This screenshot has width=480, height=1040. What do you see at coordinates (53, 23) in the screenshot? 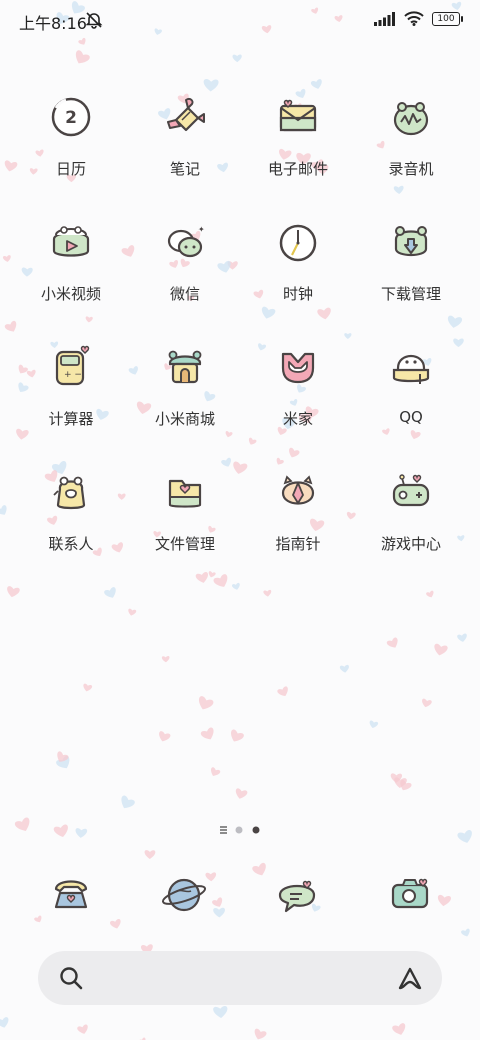
I see `status-time: 上午8:16` at bounding box center [53, 23].